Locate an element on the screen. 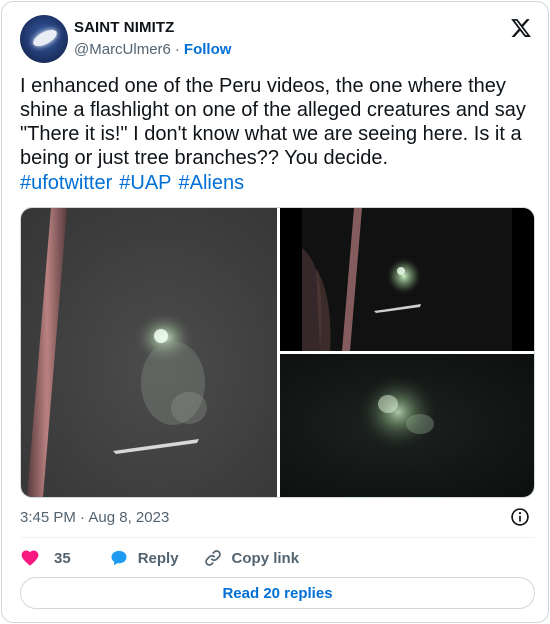 The width and height of the screenshot is (550, 624). action-bar: 35 Reply Copy link is located at coordinates (159, 558).